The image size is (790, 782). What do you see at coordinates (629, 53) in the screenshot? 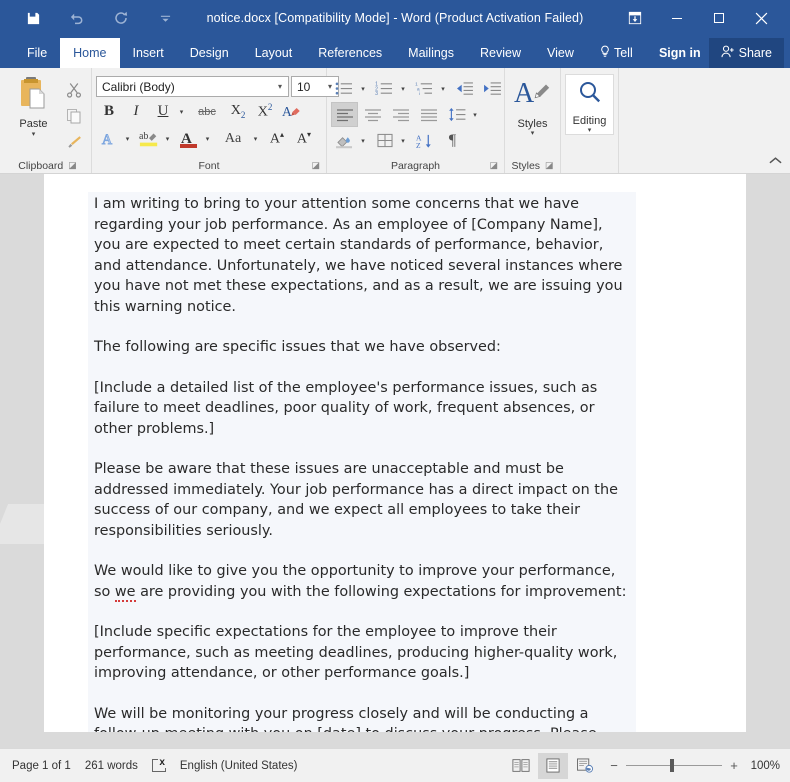
I see `tell-me-box: Tell` at bounding box center [629, 53].